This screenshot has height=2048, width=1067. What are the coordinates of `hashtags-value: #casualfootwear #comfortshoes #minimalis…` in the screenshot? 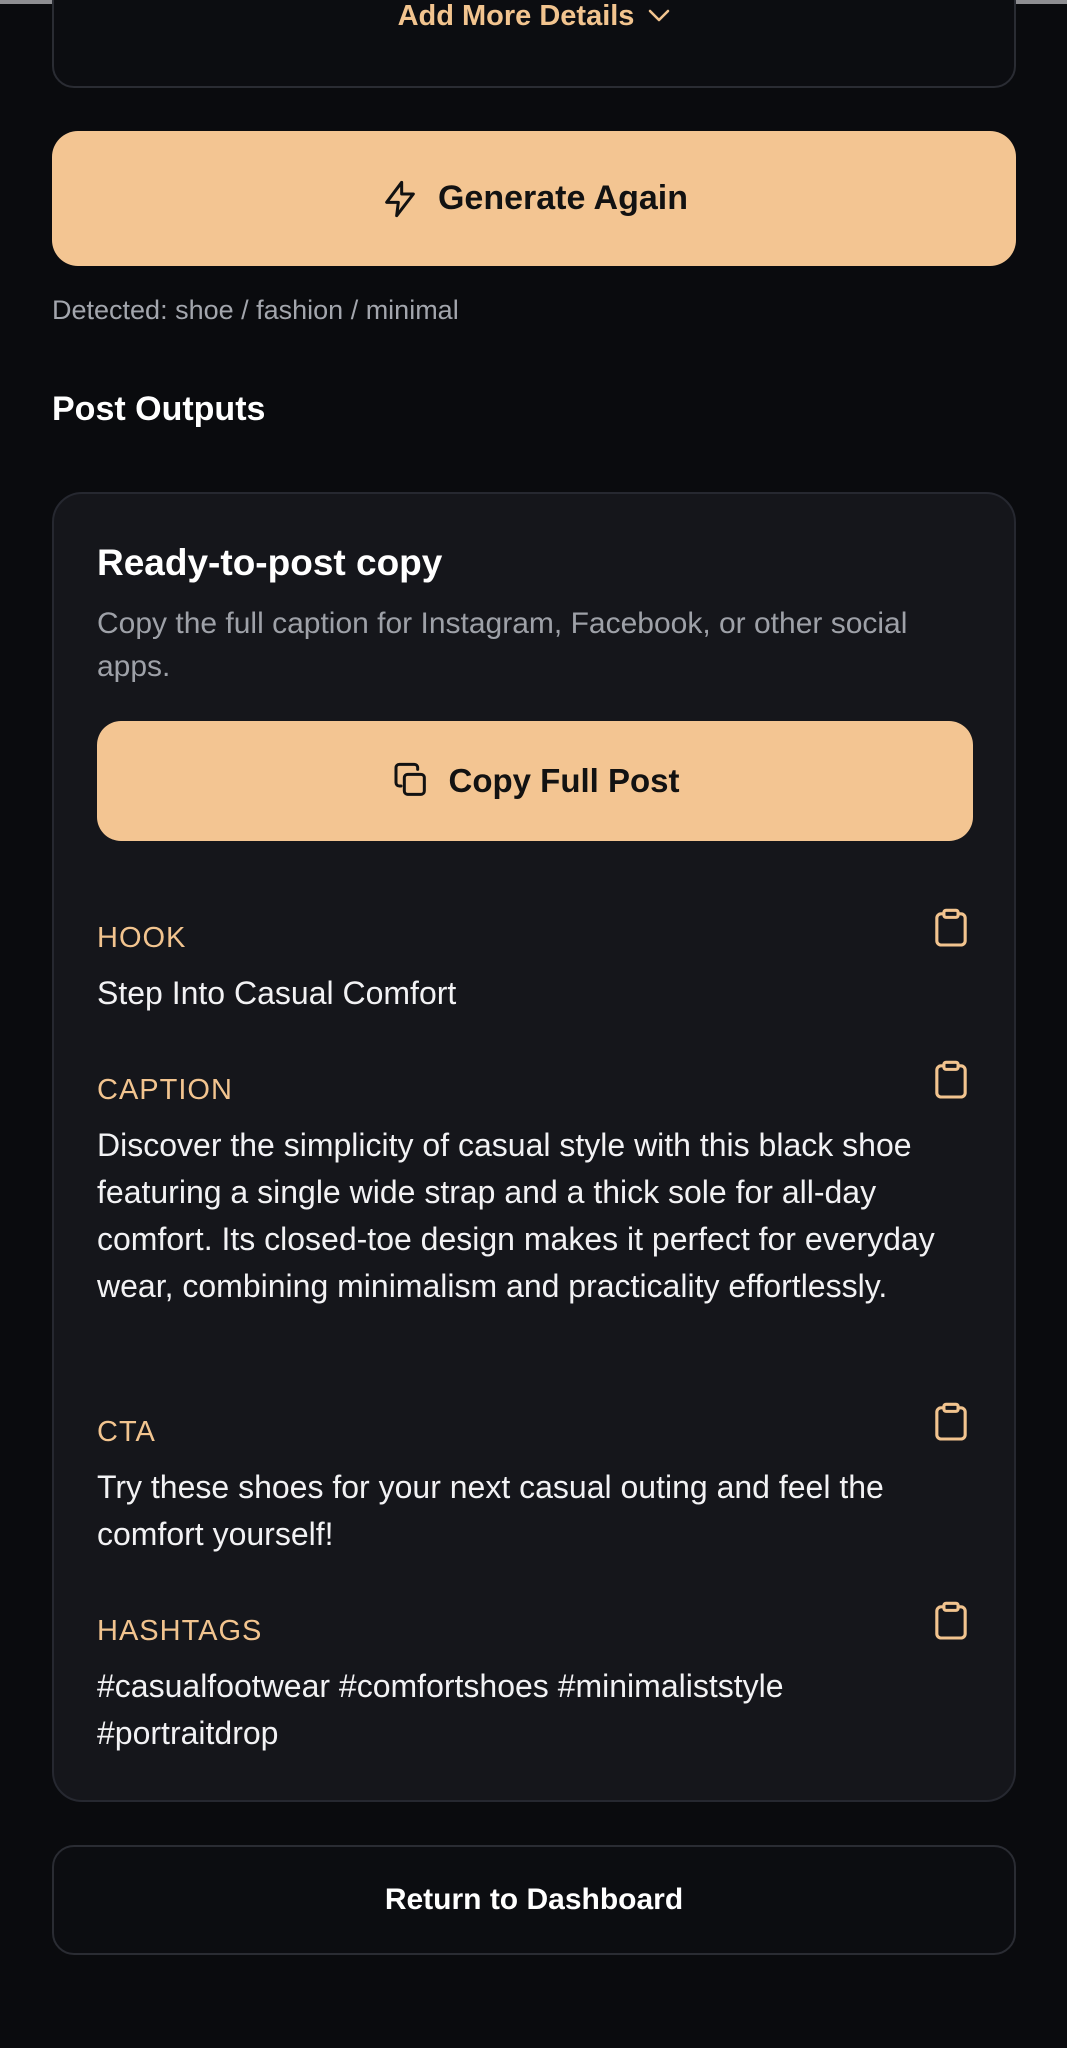 It's located at (440, 1709).